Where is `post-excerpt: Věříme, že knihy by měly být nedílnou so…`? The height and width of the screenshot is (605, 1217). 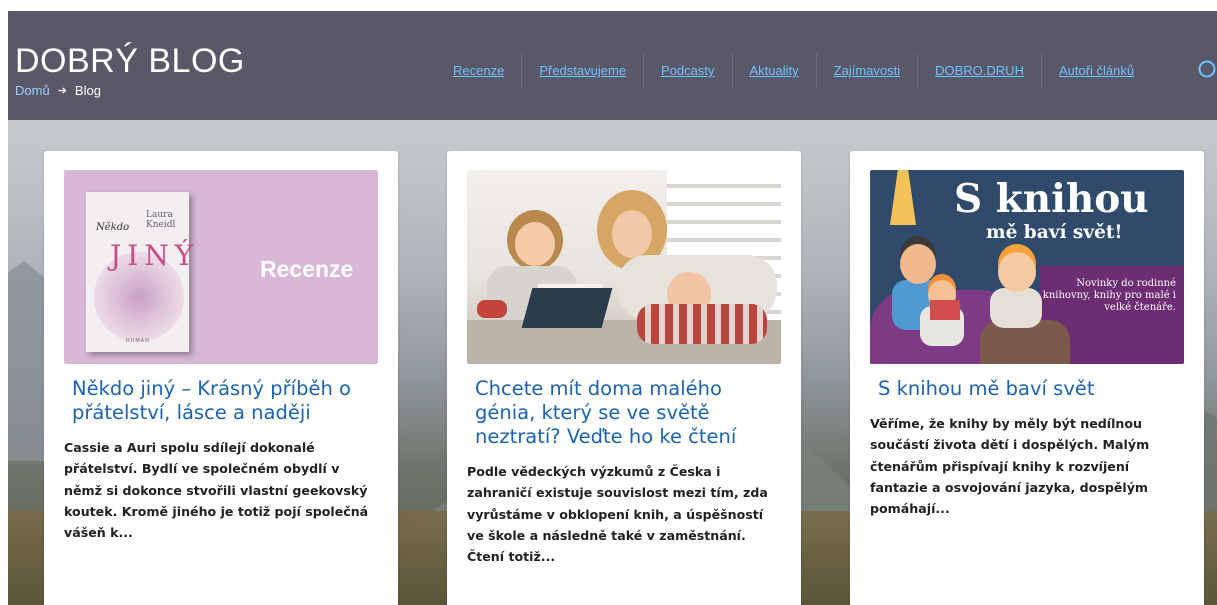
post-excerpt: Věříme, že knihy by měly být nedílnou so… is located at coordinates (1010, 466).